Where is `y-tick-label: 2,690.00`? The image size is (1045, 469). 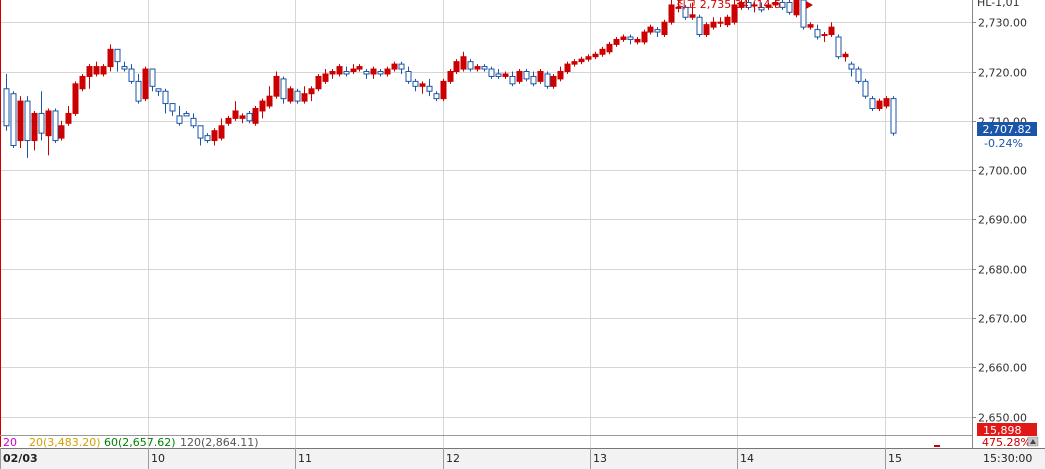 y-tick-label: 2,690.00 is located at coordinates (1002, 220).